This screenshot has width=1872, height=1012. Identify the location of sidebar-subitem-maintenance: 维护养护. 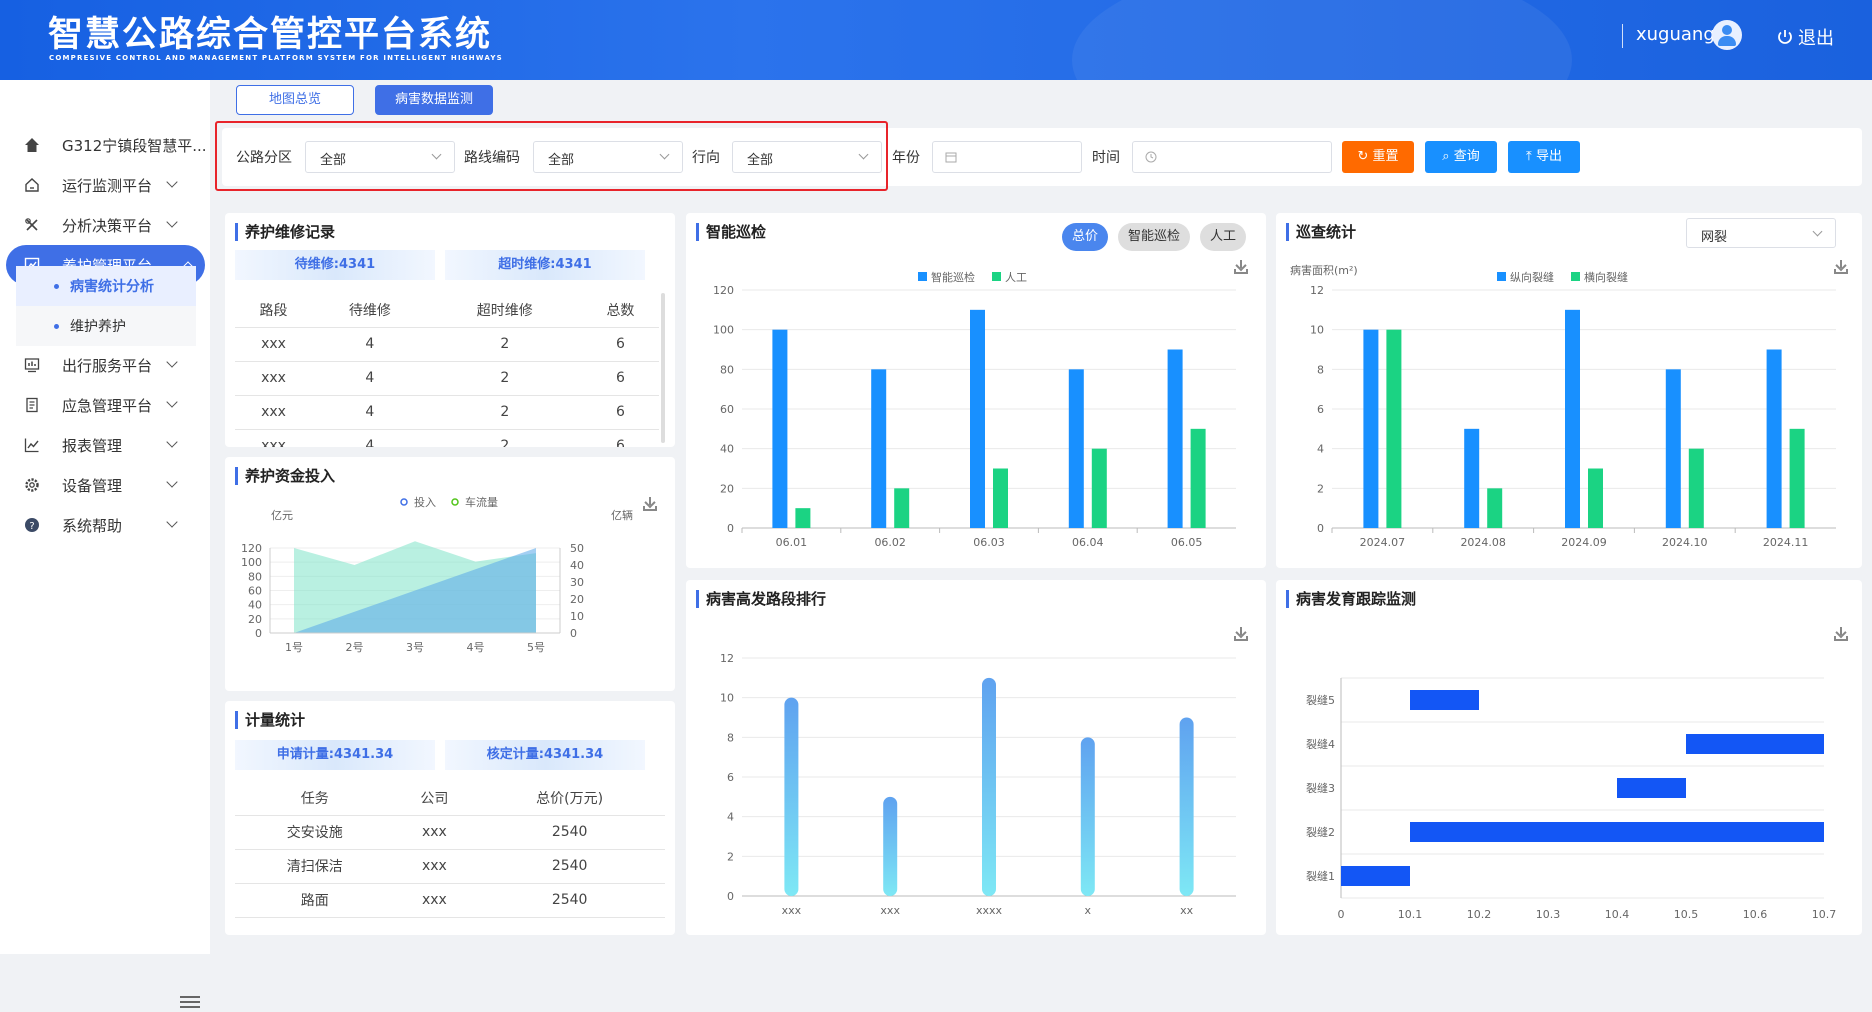
(106, 326).